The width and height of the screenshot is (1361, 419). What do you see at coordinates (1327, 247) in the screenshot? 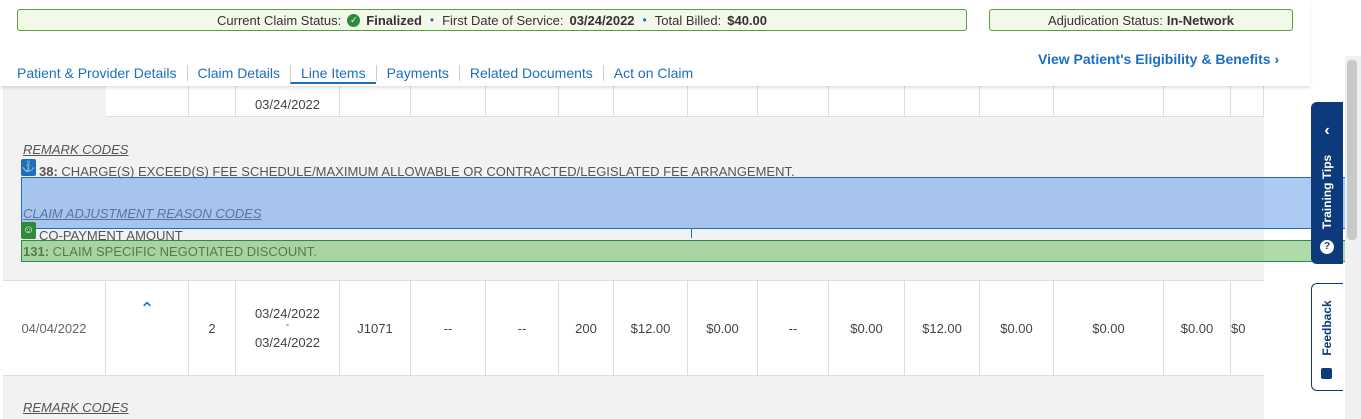
I see `question-icon: ?` at bounding box center [1327, 247].